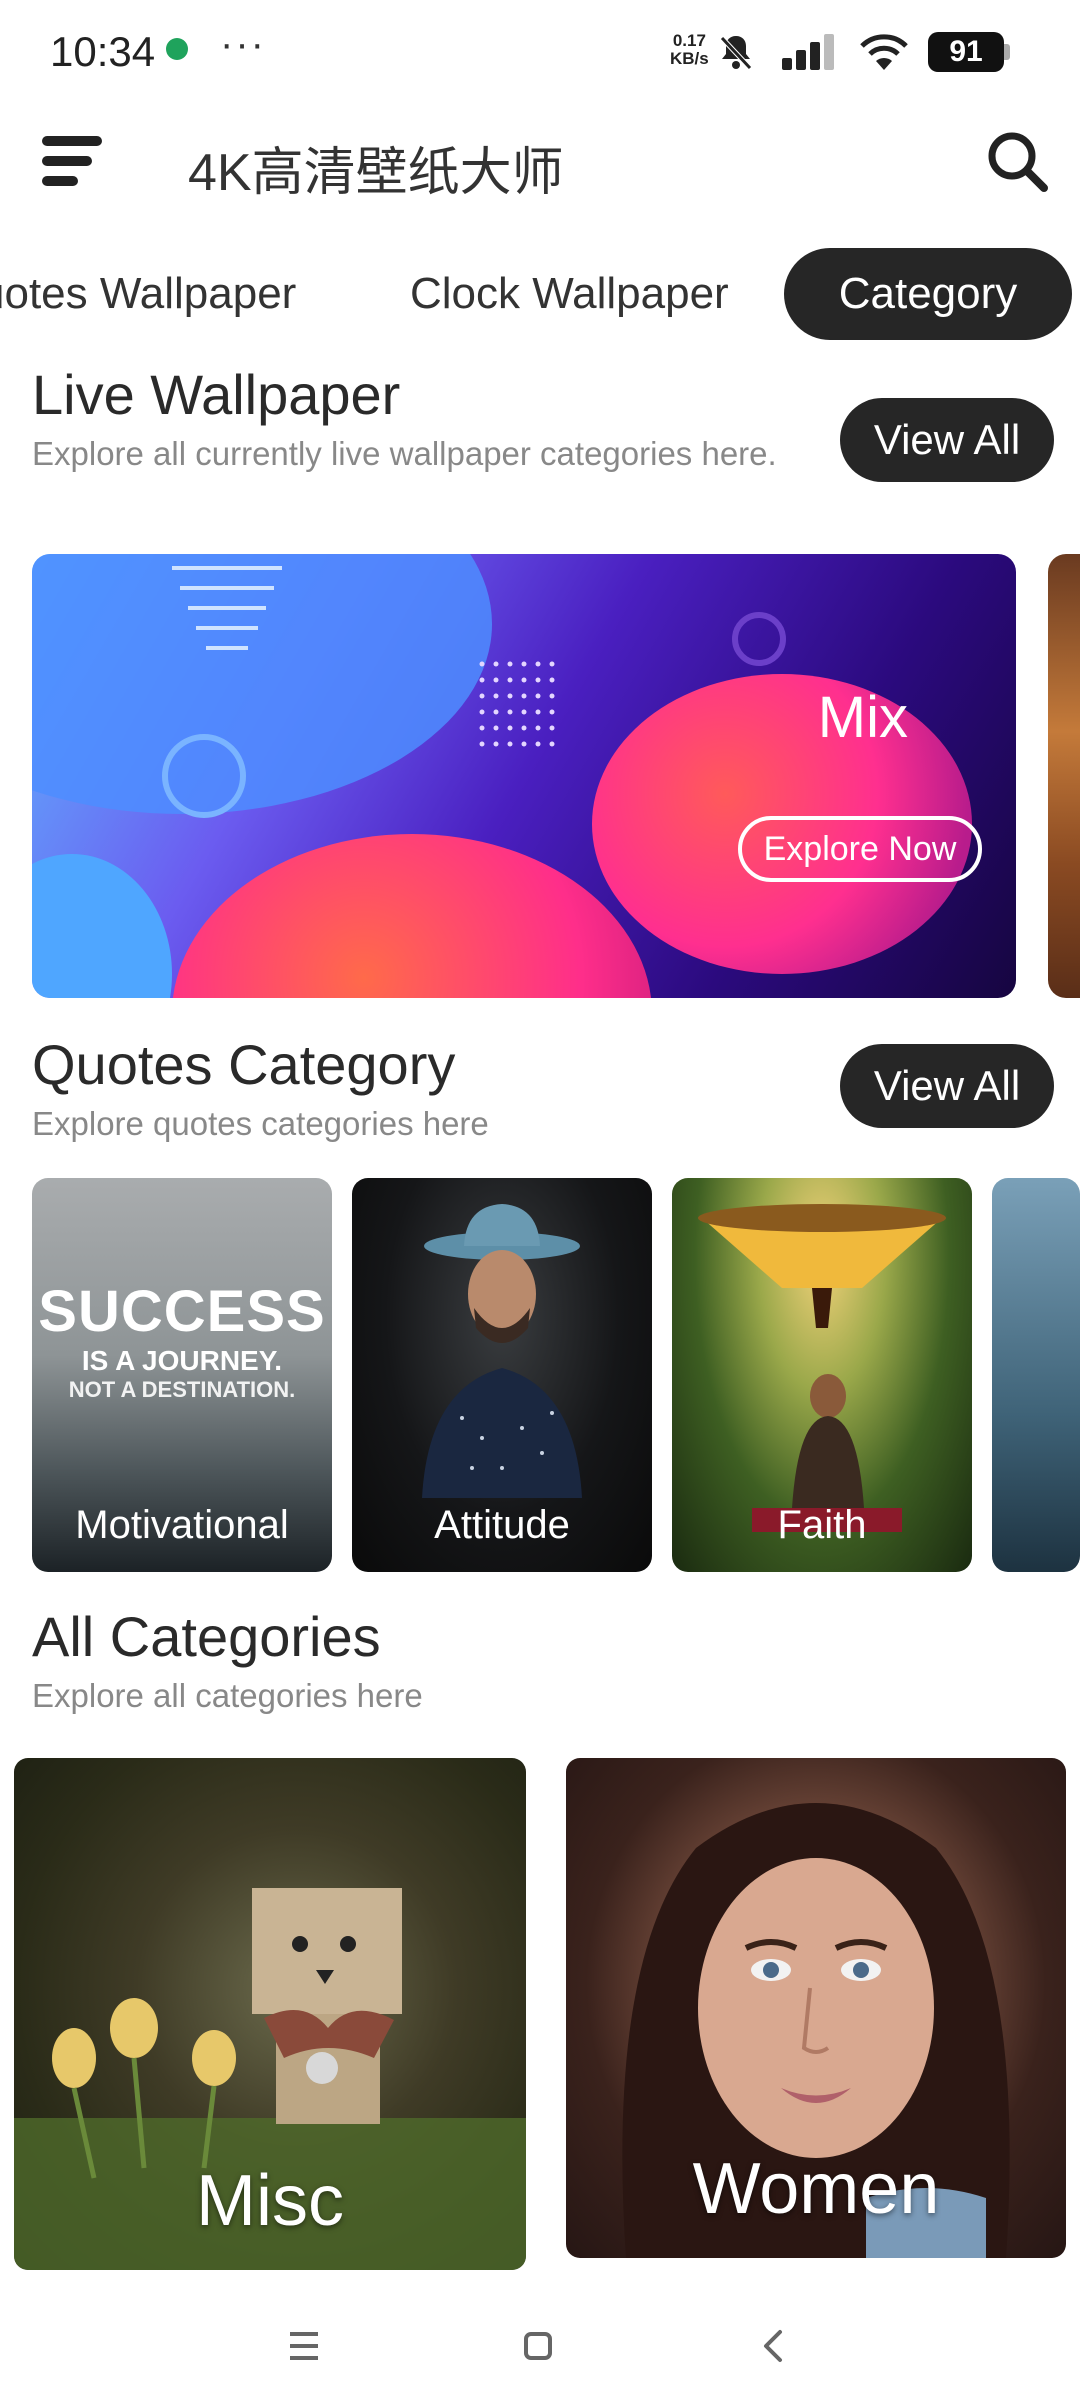 The height and width of the screenshot is (2400, 1080). I want to click on quote-card-label: Faith, so click(822, 1525).